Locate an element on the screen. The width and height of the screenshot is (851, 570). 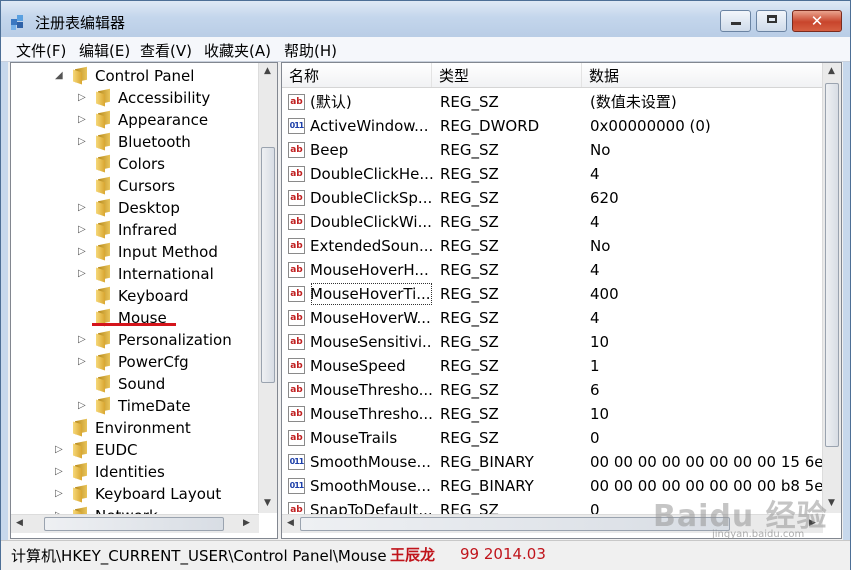
column-header-data: 数据 is located at coordinates (702, 75).